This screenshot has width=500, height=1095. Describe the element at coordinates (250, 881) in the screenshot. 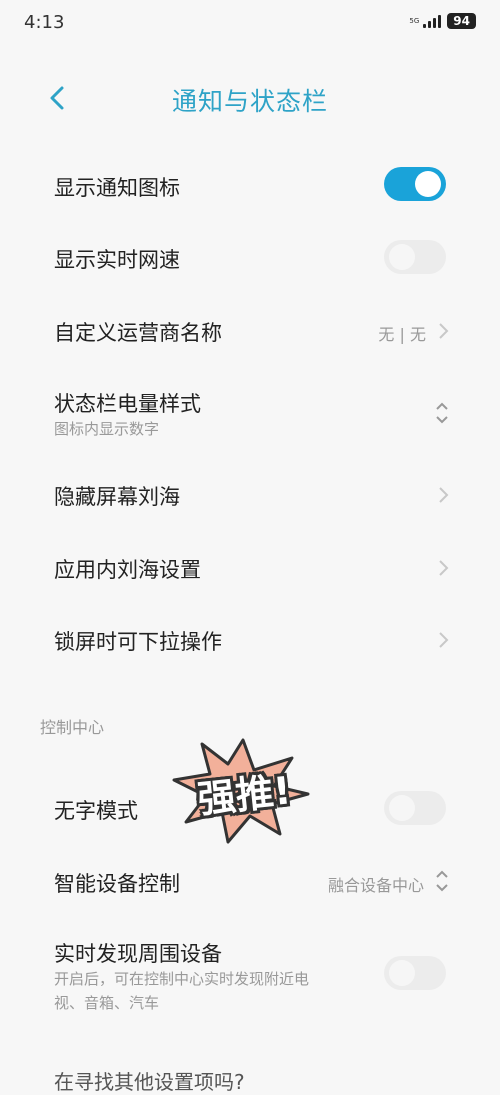

I see `setting-smart-device: 智能设备控制 融合设备中心` at that location.